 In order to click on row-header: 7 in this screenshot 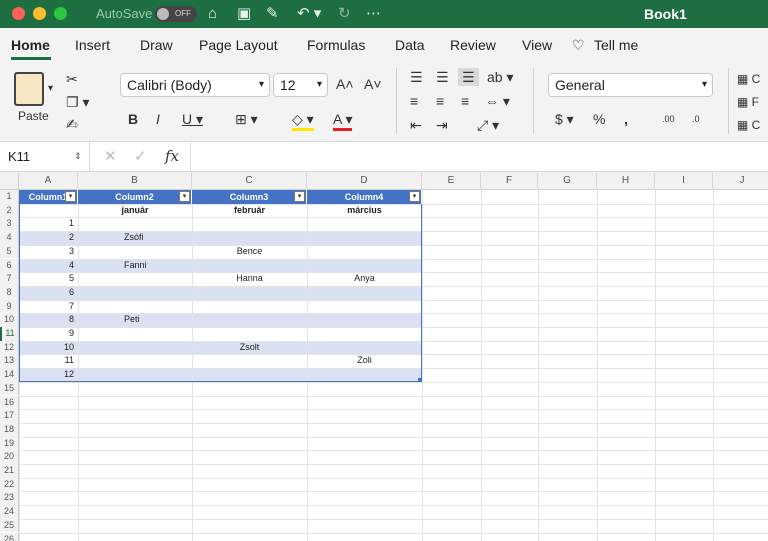, I will do `click(9, 279)`.